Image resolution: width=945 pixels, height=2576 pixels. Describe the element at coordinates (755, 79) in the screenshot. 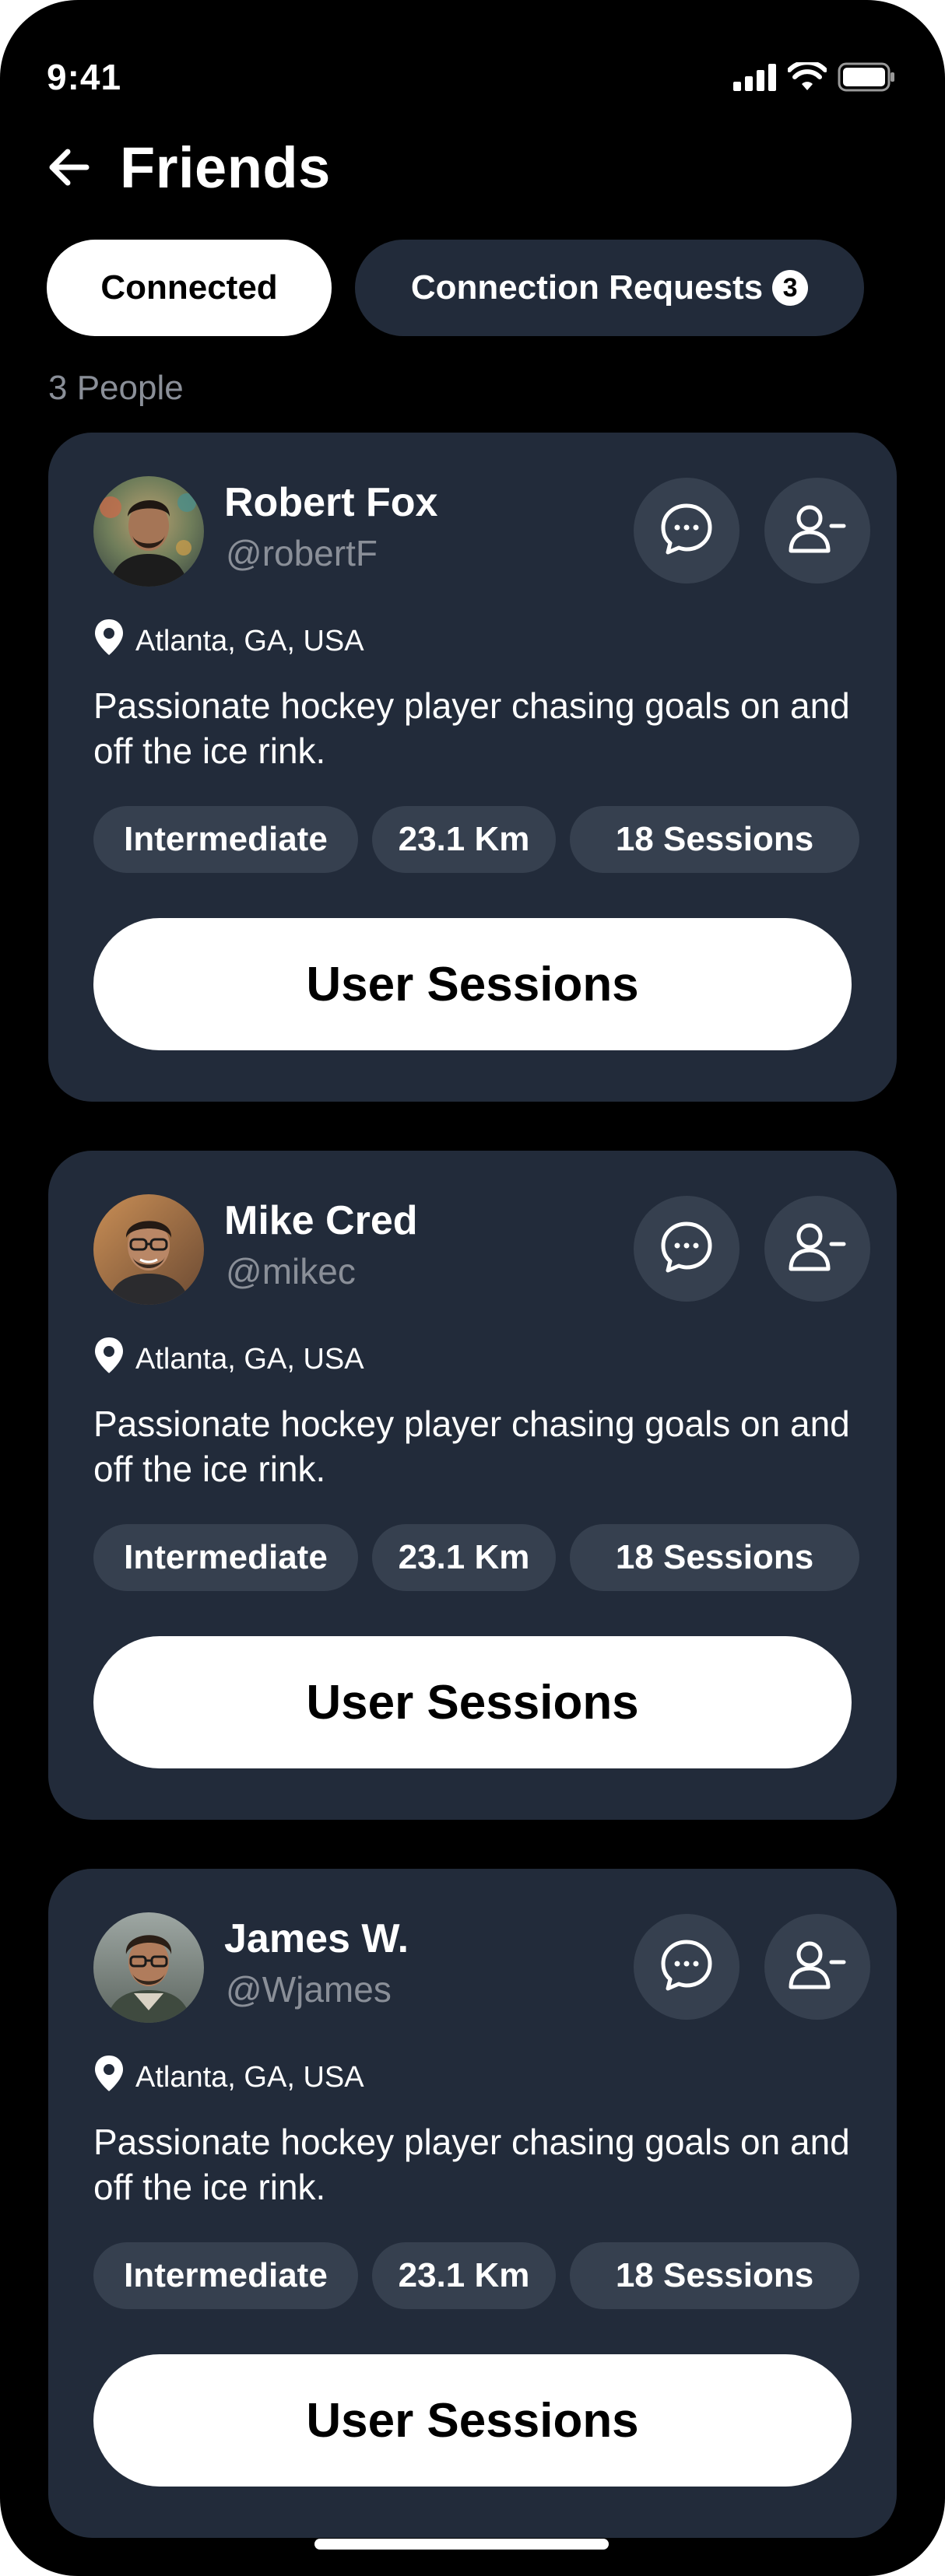

I see `signal-icon` at that location.